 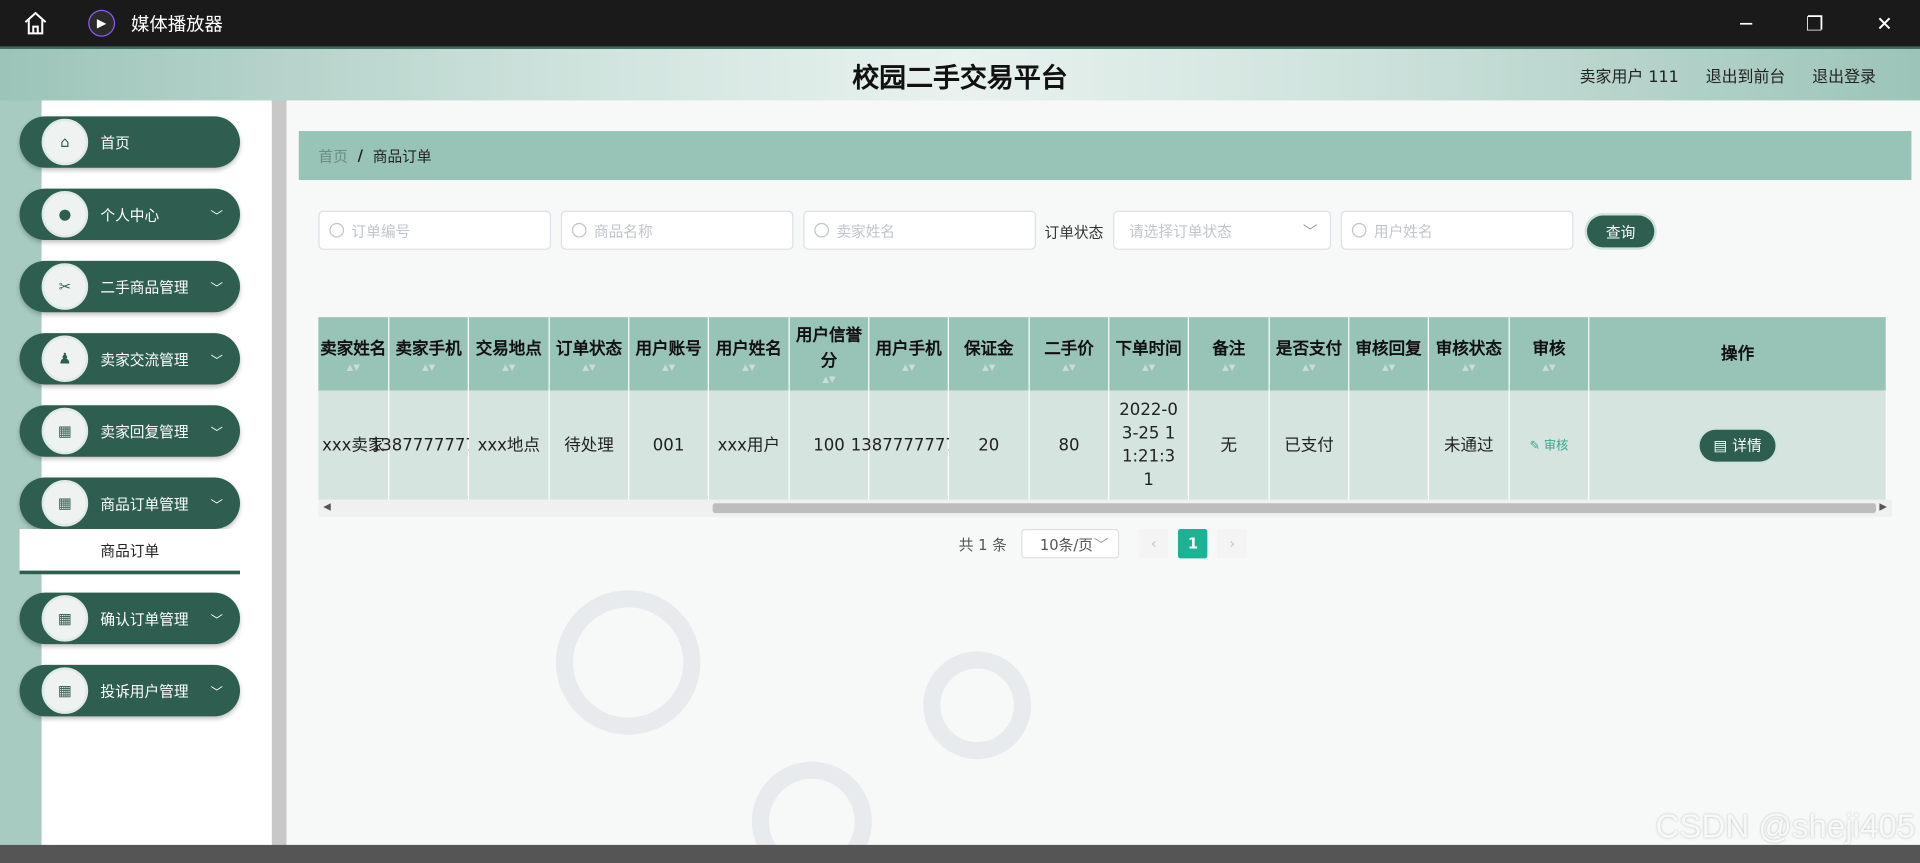 I want to click on page-number-current: 1, so click(x=1193, y=543).